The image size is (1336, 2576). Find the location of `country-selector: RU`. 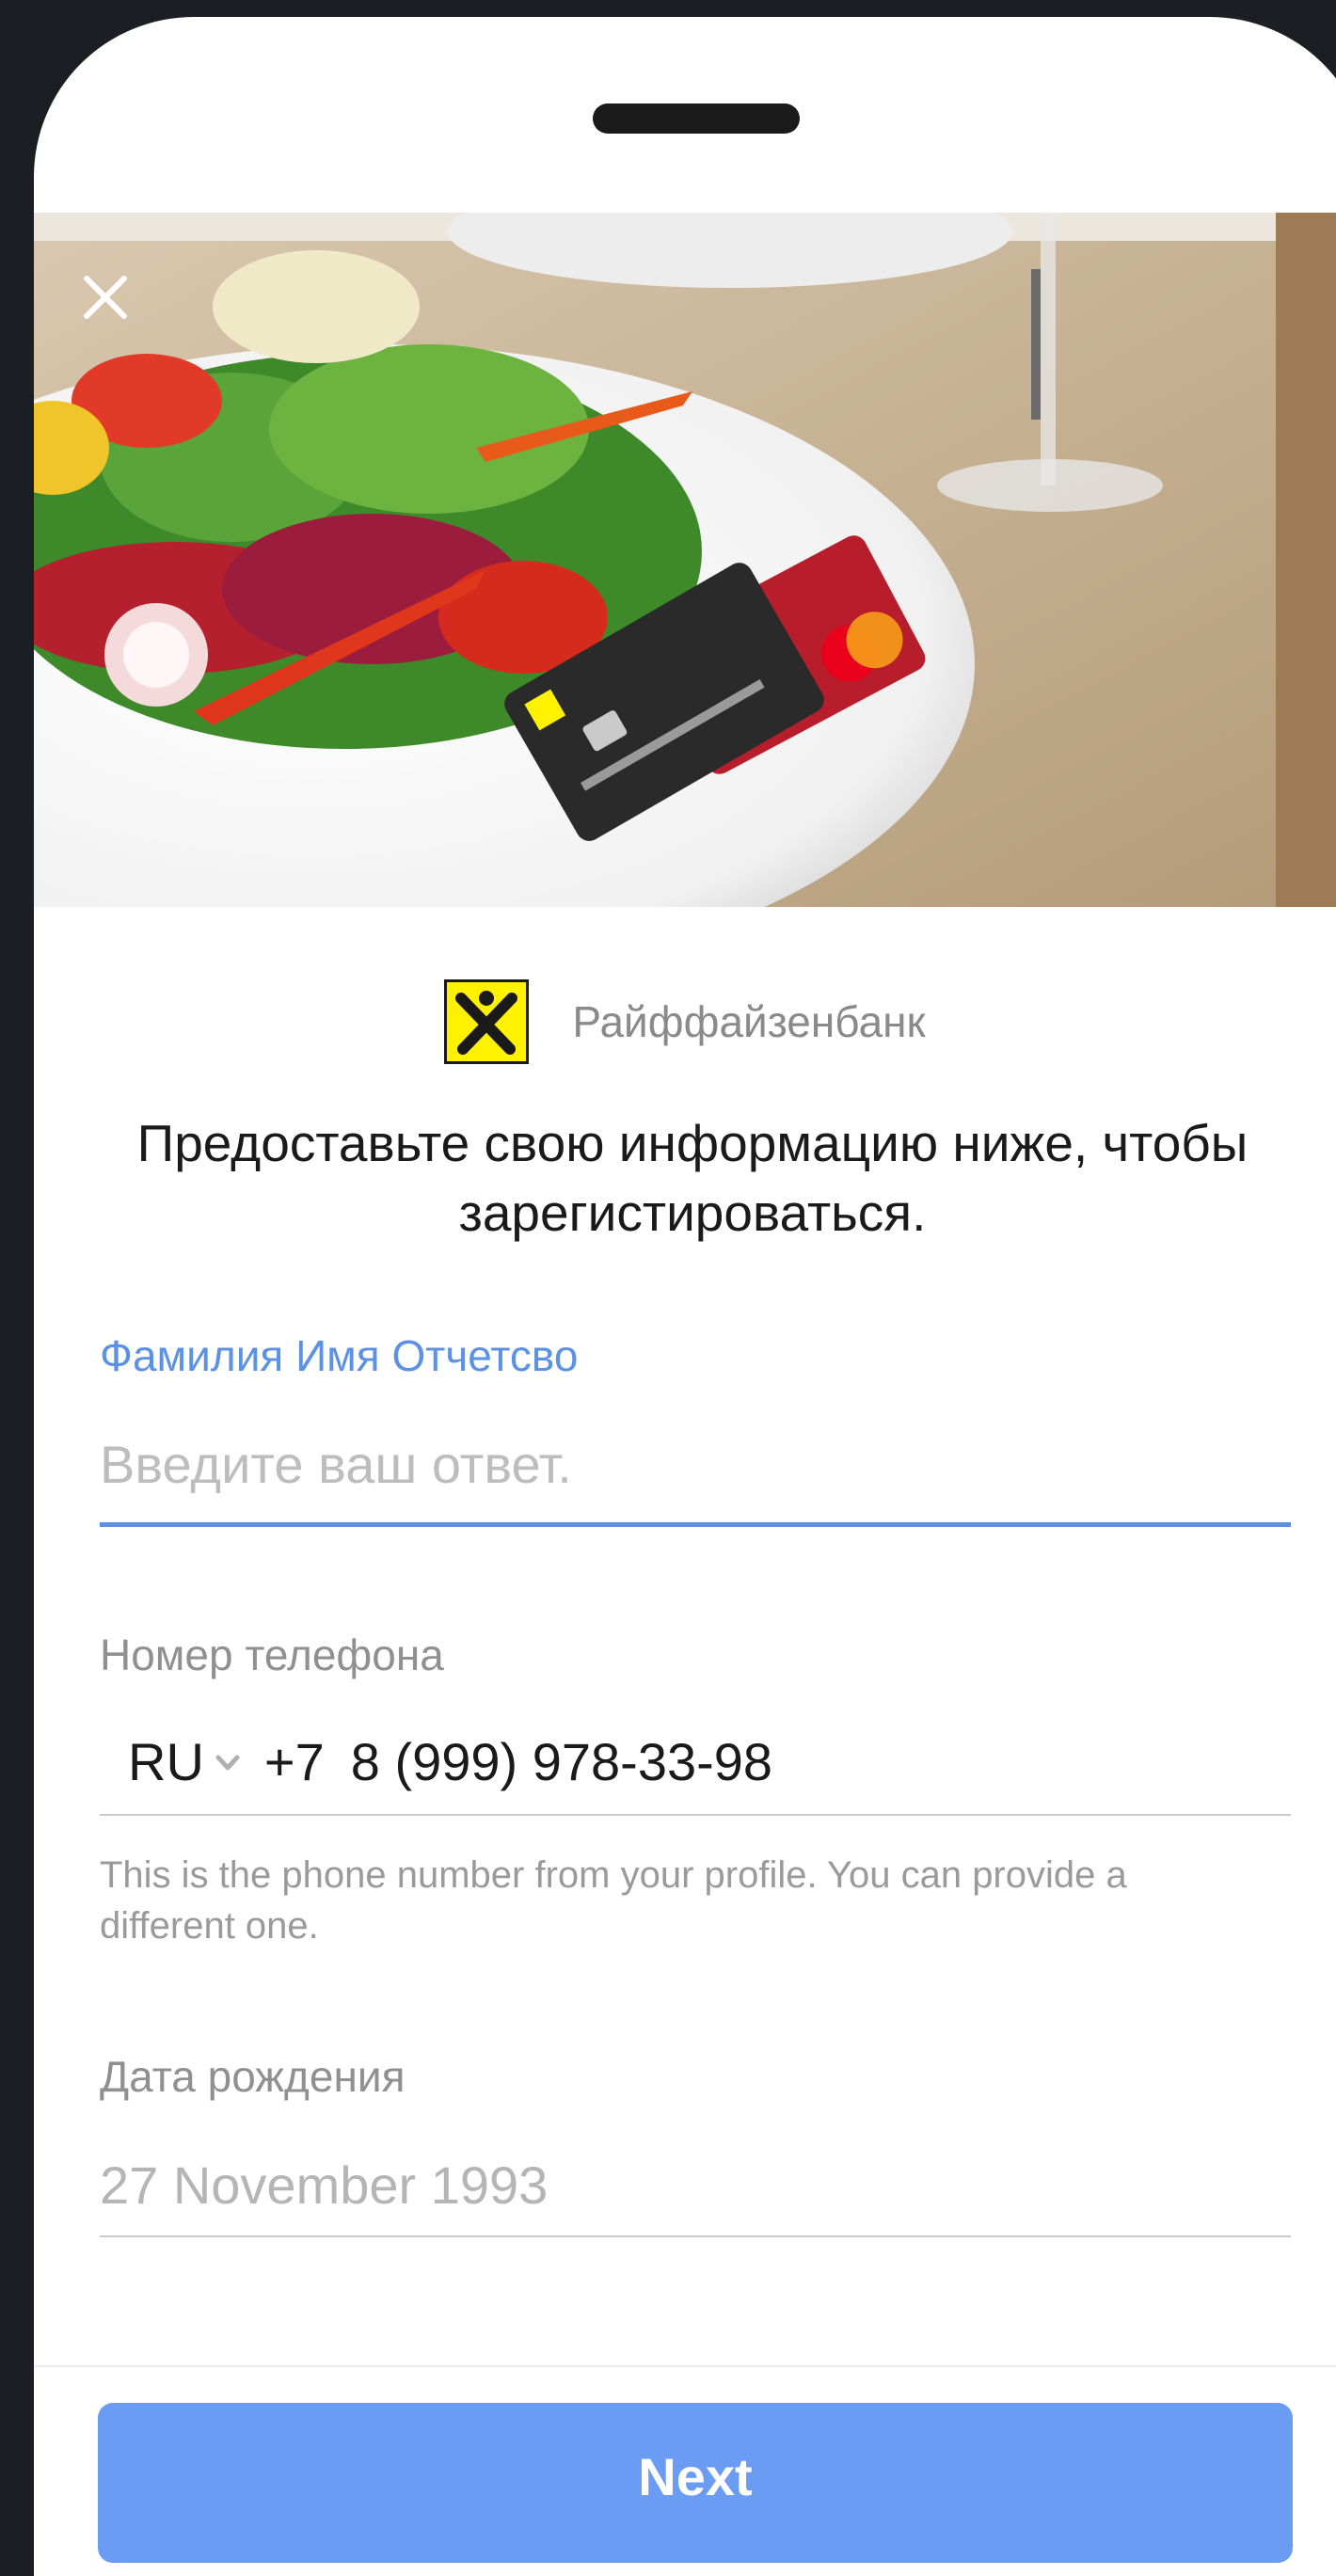

country-selector: RU is located at coordinates (171, 1761).